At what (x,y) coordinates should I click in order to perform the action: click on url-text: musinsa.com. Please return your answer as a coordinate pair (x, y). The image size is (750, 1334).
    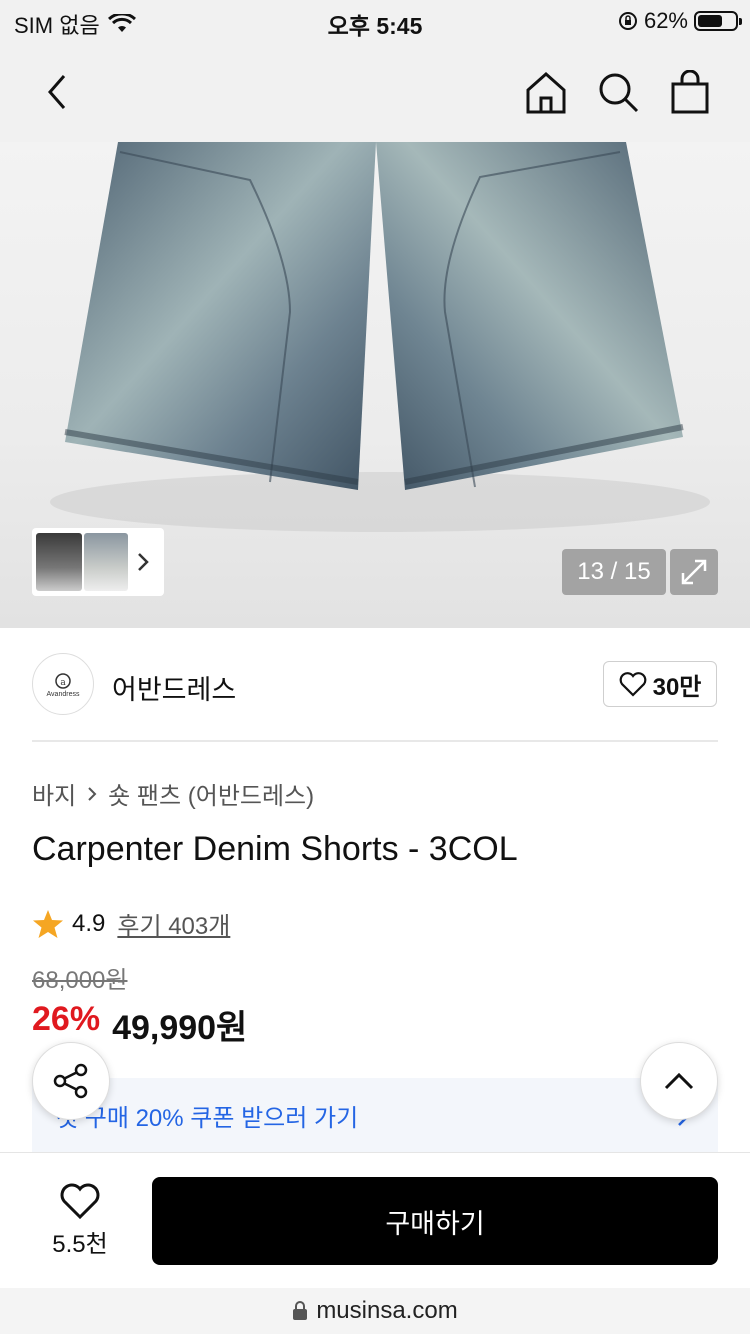
    Looking at the image, I should click on (387, 1310).